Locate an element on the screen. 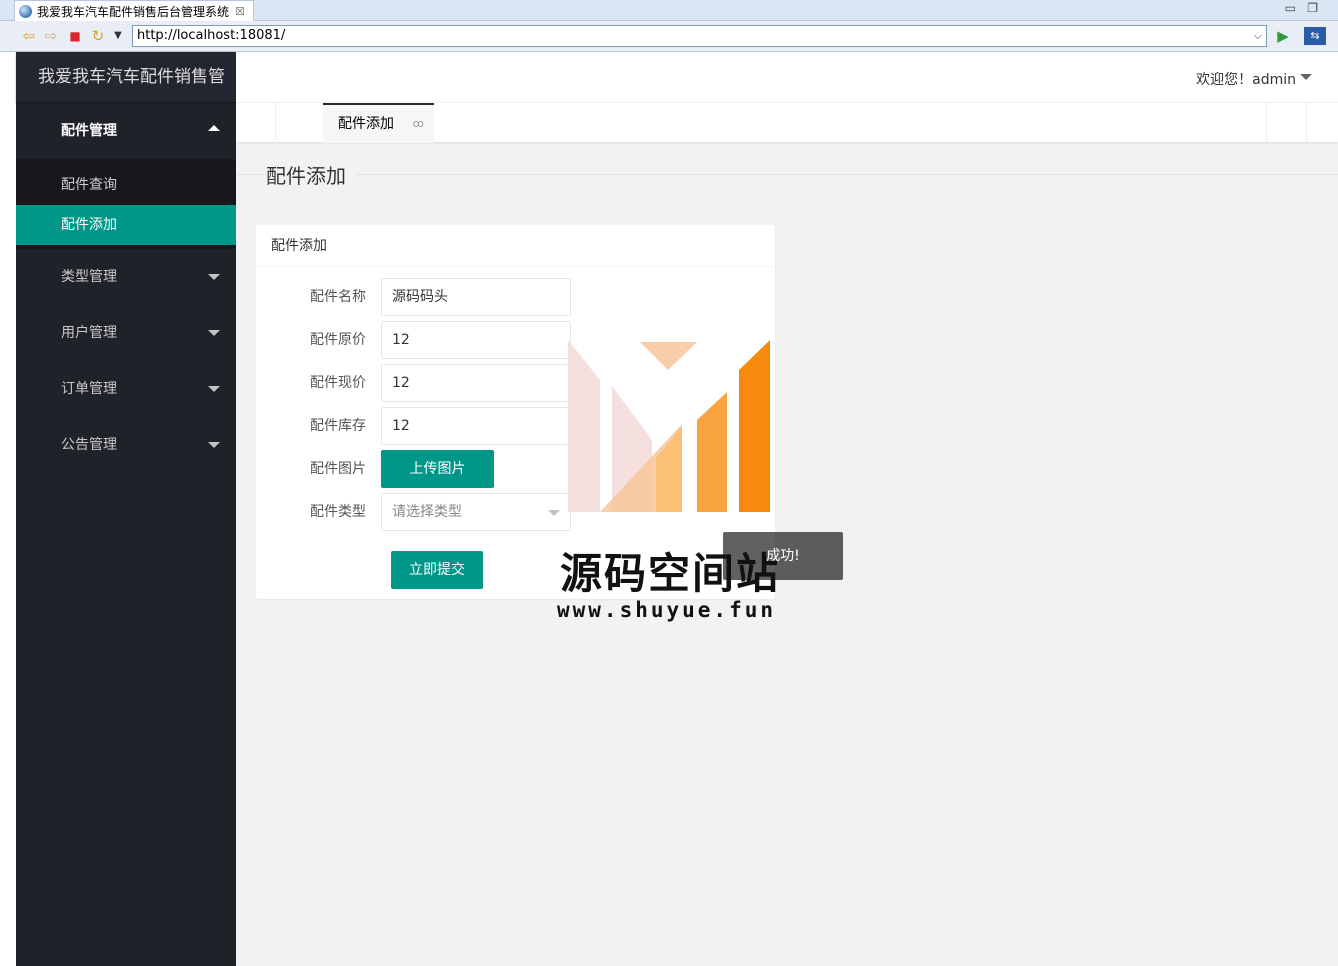 This screenshot has height=966, width=1338. sidebar-item-notices: 公告管理 is located at coordinates (126, 445).